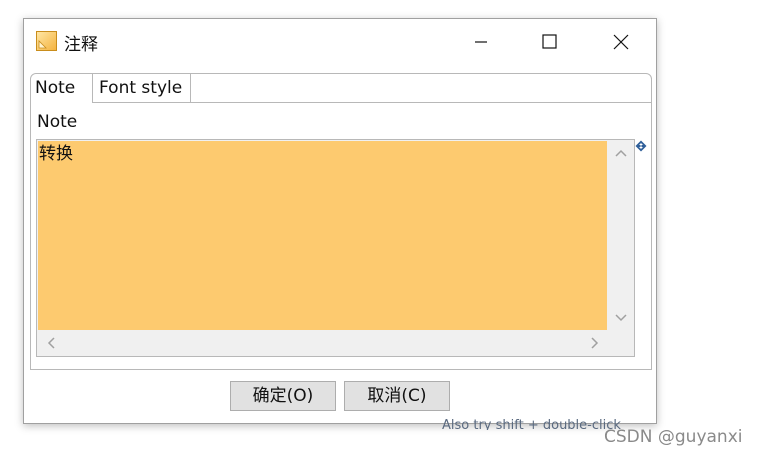 Image resolution: width=761 pixels, height=458 pixels. What do you see at coordinates (62, 88) in the screenshot?
I see `tab-note: Note` at bounding box center [62, 88].